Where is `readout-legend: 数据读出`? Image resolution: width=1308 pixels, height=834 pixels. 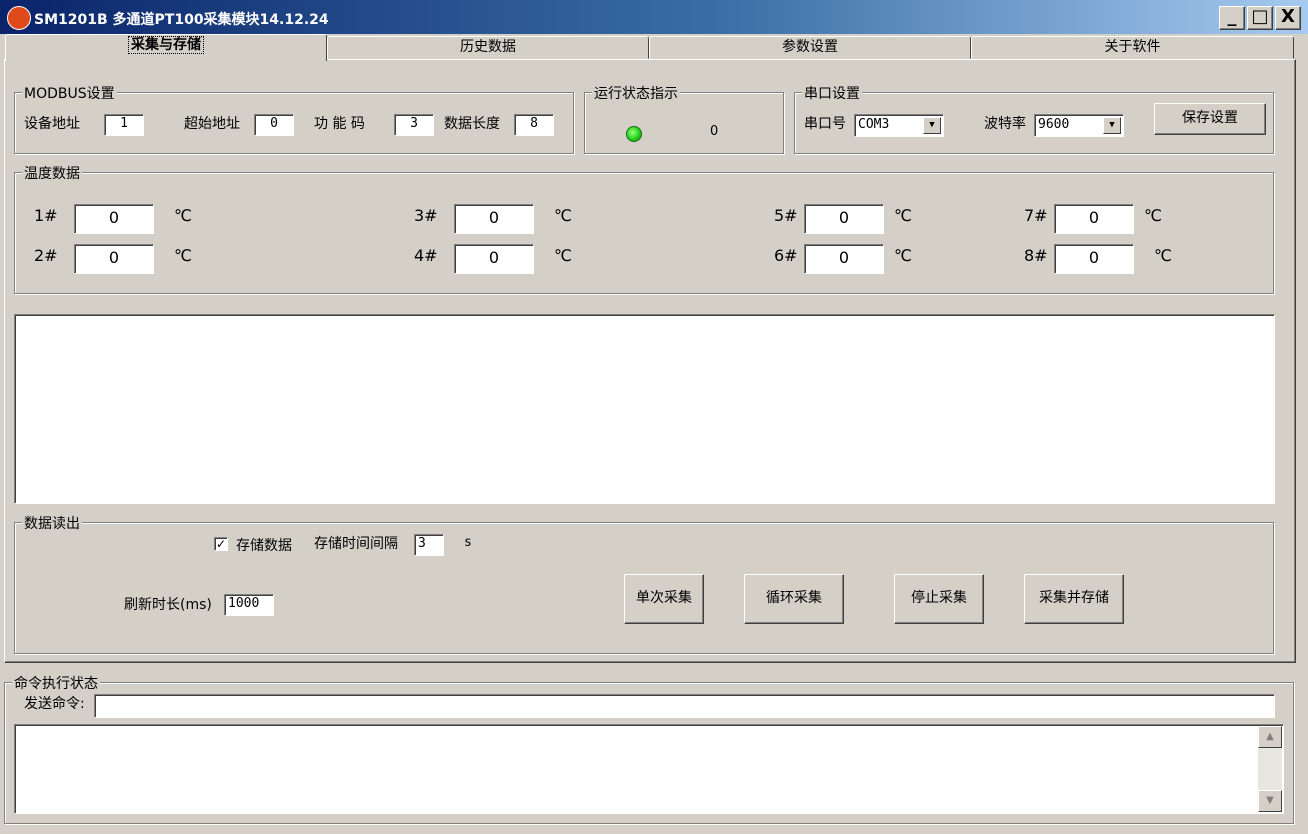 readout-legend: 数据读出 is located at coordinates (52, 523).